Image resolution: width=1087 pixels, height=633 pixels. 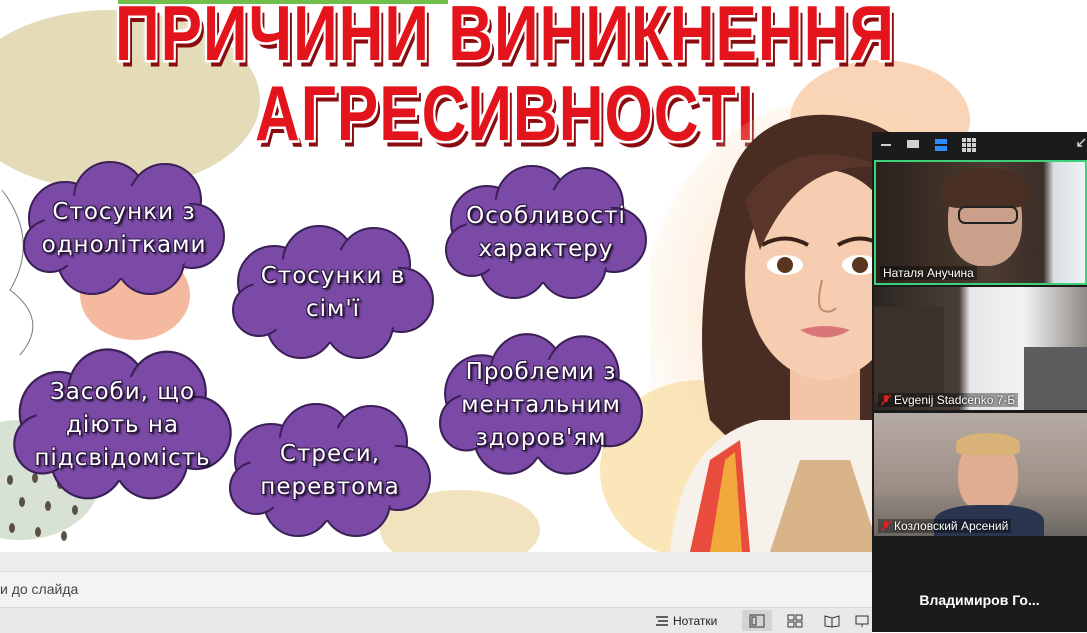 I want to click on slideshow-icon, so click(x=862, y=621).